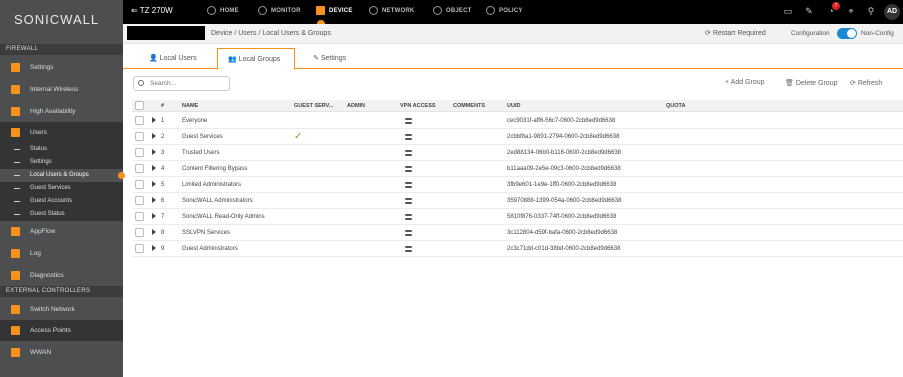  What do you see at coordinates (163, 121) in the screenshot?
I see `row-number: 1` at bounding box center [163, 121].